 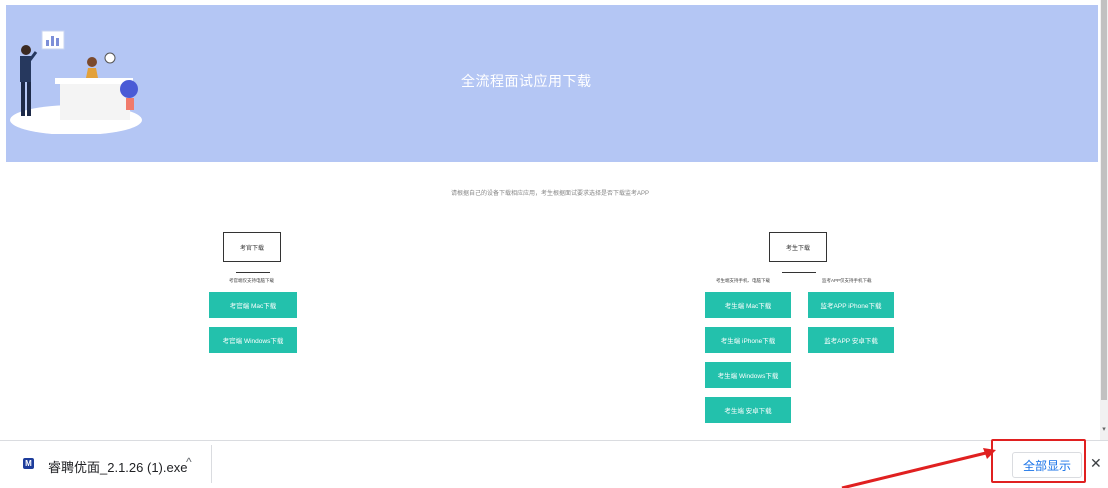 I want to click on candidate-mac-download-button: 考生端 Mac下载, so click(x=748, y=305).